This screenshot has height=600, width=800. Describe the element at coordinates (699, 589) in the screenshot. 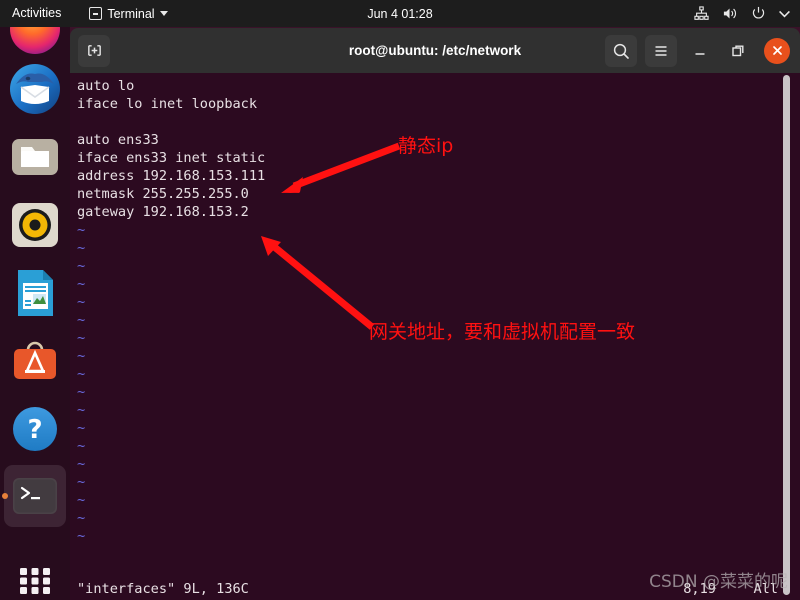

I see `vim-status-position: 8,19` at that location.